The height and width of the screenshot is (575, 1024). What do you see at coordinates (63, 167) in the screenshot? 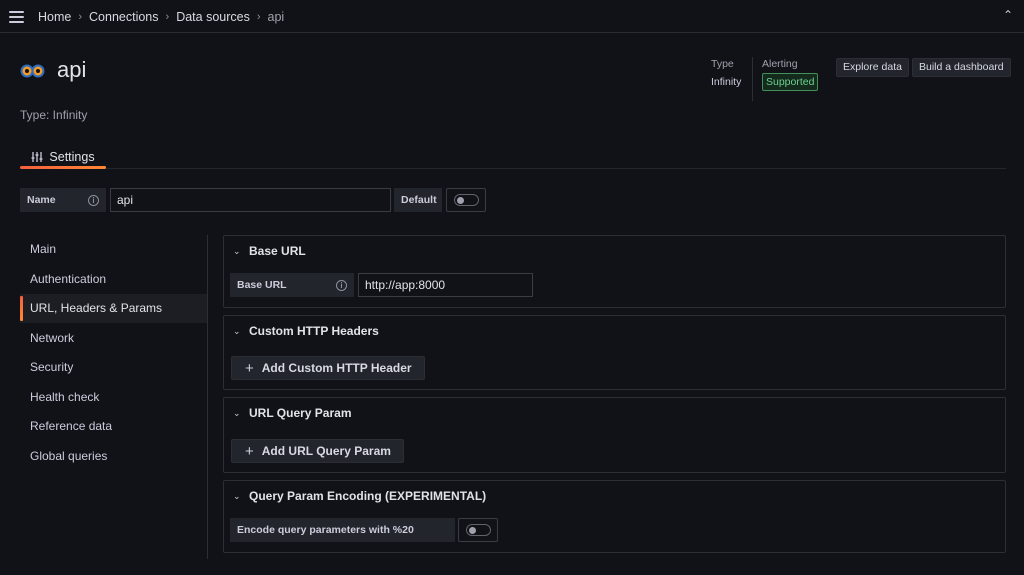
I see `active-tab-indicator` at bounding box center [63, 167].